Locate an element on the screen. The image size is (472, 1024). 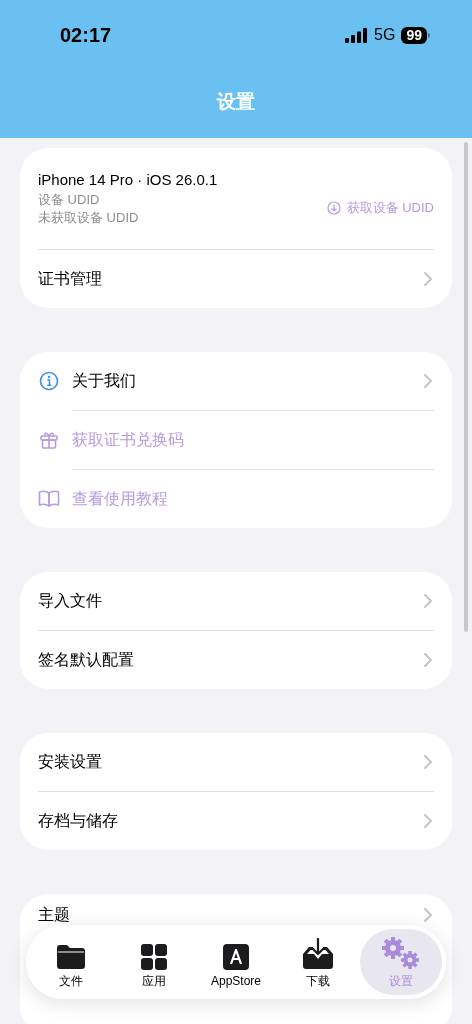
row-label: 获取证书兑换码 is located at coordinates (128, 439).